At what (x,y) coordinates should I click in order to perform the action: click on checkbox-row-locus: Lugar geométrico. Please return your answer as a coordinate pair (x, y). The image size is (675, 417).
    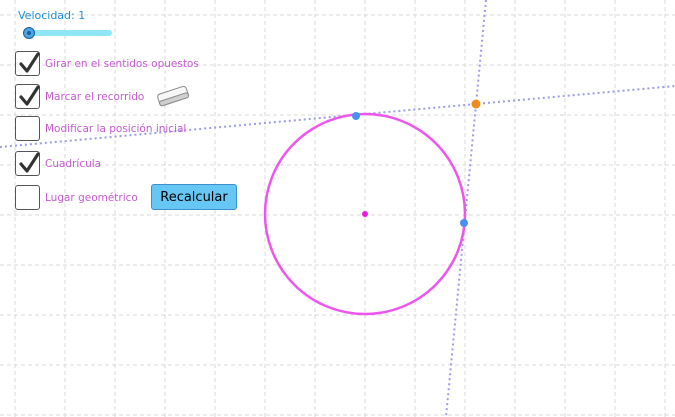
    Looking at the image, I should click on (76, 197).